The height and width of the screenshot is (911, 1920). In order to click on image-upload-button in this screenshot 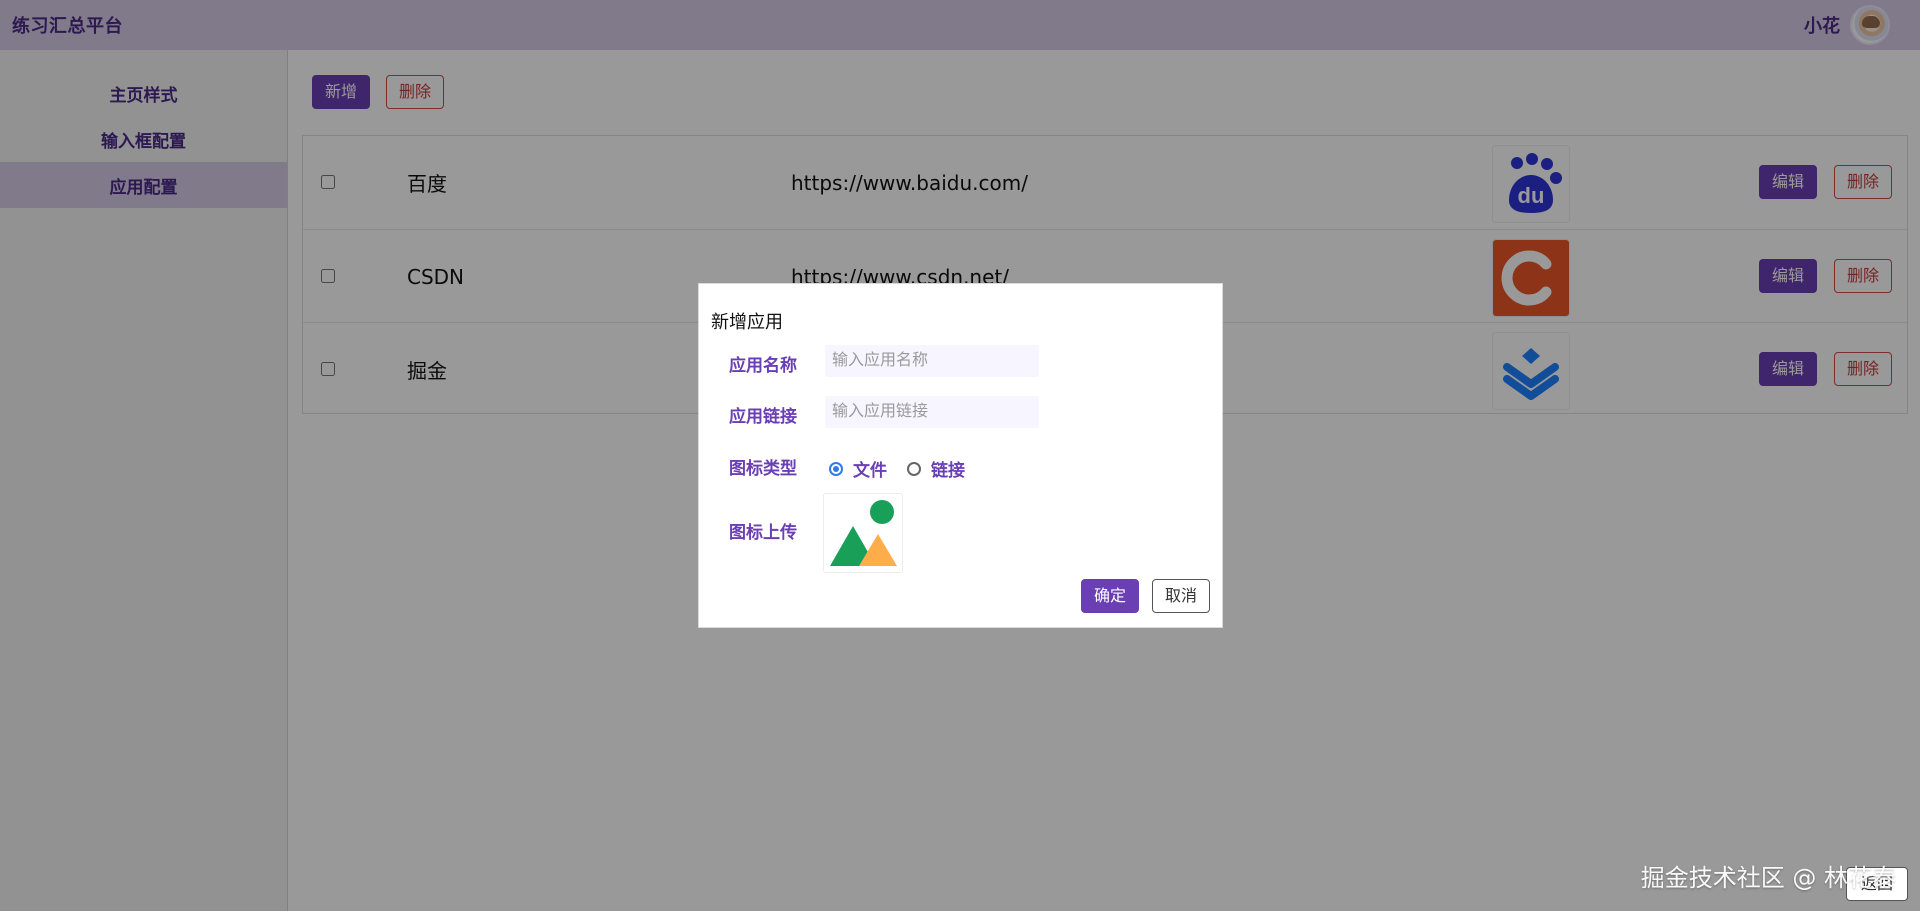, I will do `click(863, 533)`.